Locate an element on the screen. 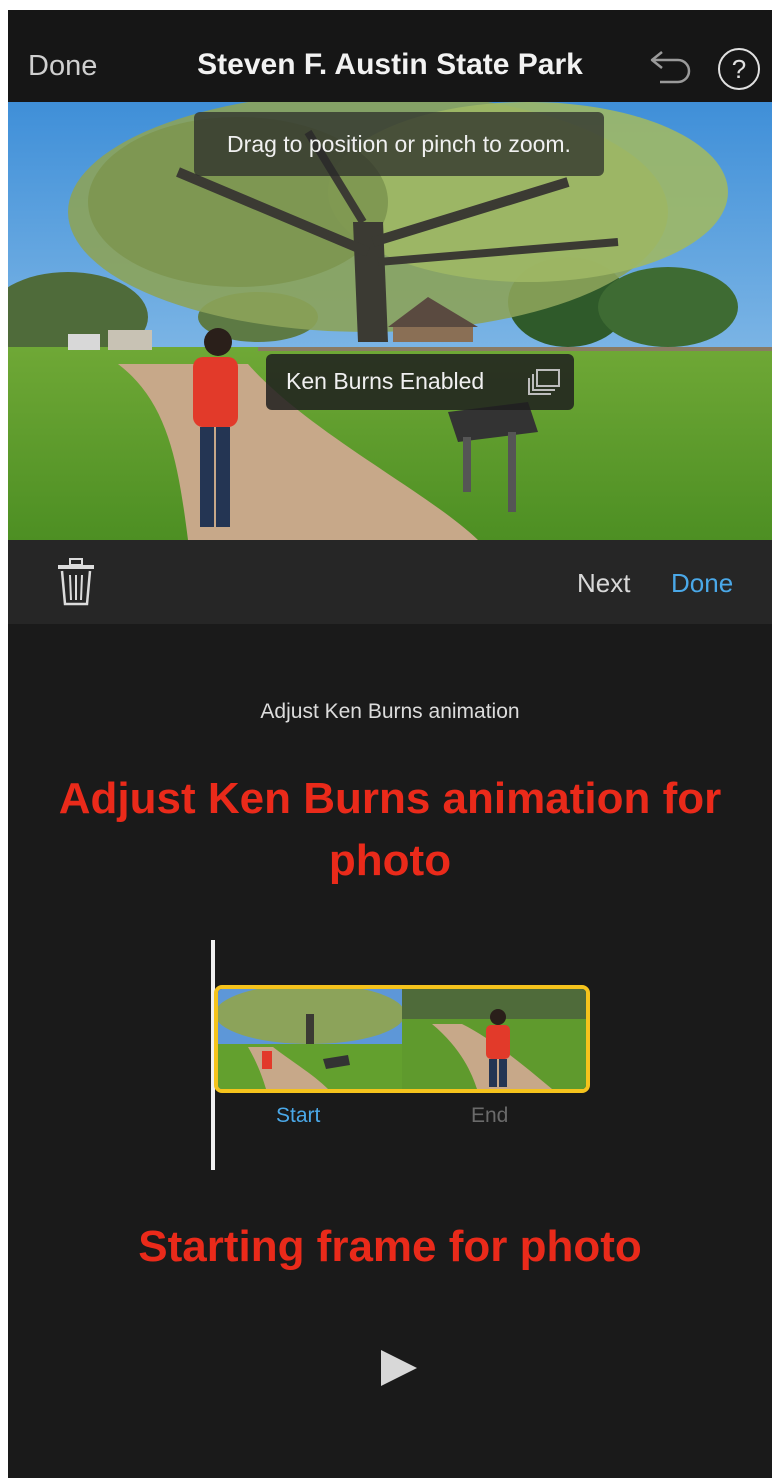 This screenshot has height=1478, width=772. ken-burns-panel-label: Adjust Ken Burns animation is located at coordinates (390, 711).